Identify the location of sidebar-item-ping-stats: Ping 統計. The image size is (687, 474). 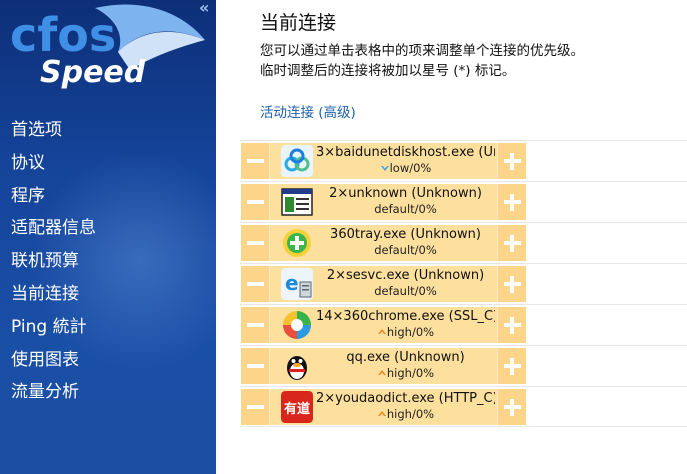
(53, 330).